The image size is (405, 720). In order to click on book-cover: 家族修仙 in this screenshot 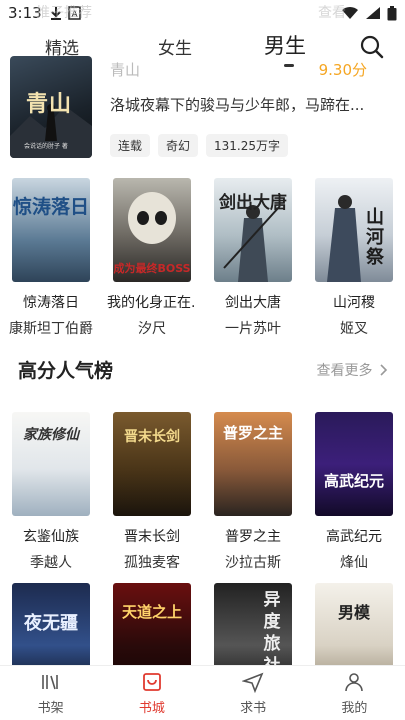, I will do `click(51, 464)`.